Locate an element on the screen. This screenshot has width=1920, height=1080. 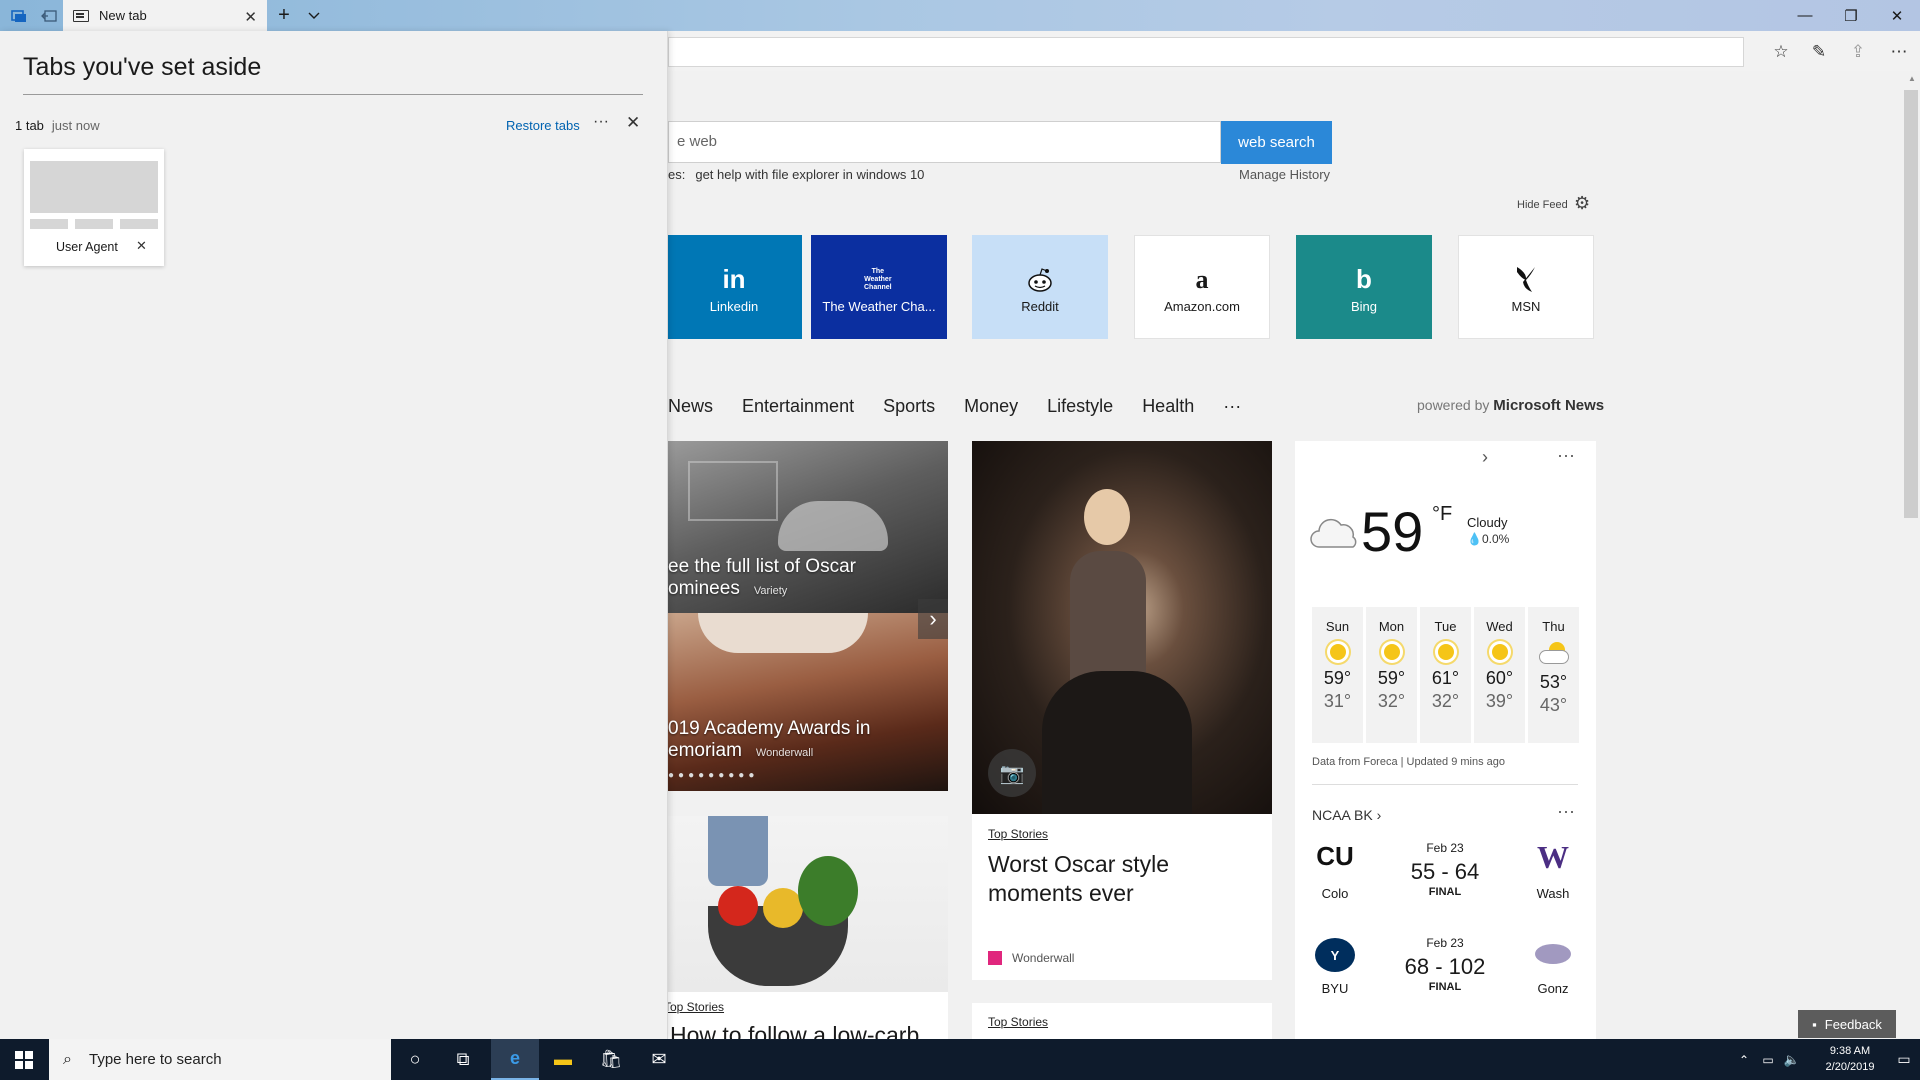
forecast-day: Tue 61° 32° is located at coordinates (1445, 675).